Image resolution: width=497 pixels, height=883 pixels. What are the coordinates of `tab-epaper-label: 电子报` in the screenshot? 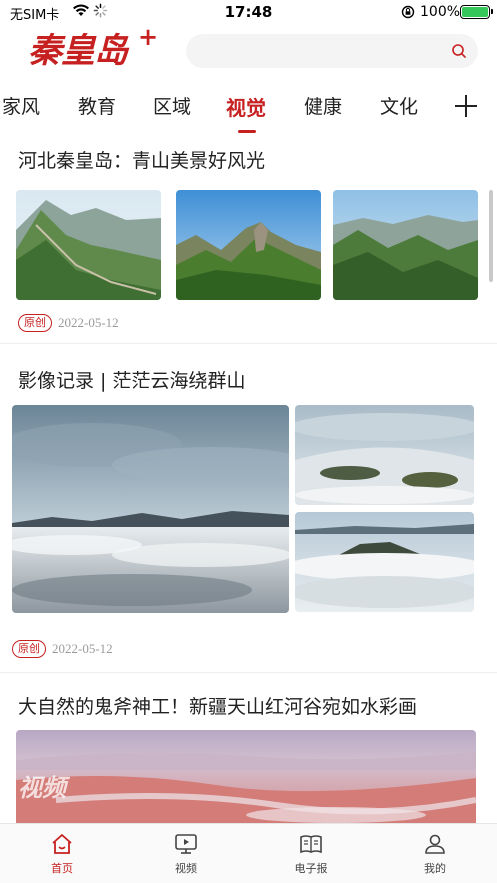 It's located at (311, 868).